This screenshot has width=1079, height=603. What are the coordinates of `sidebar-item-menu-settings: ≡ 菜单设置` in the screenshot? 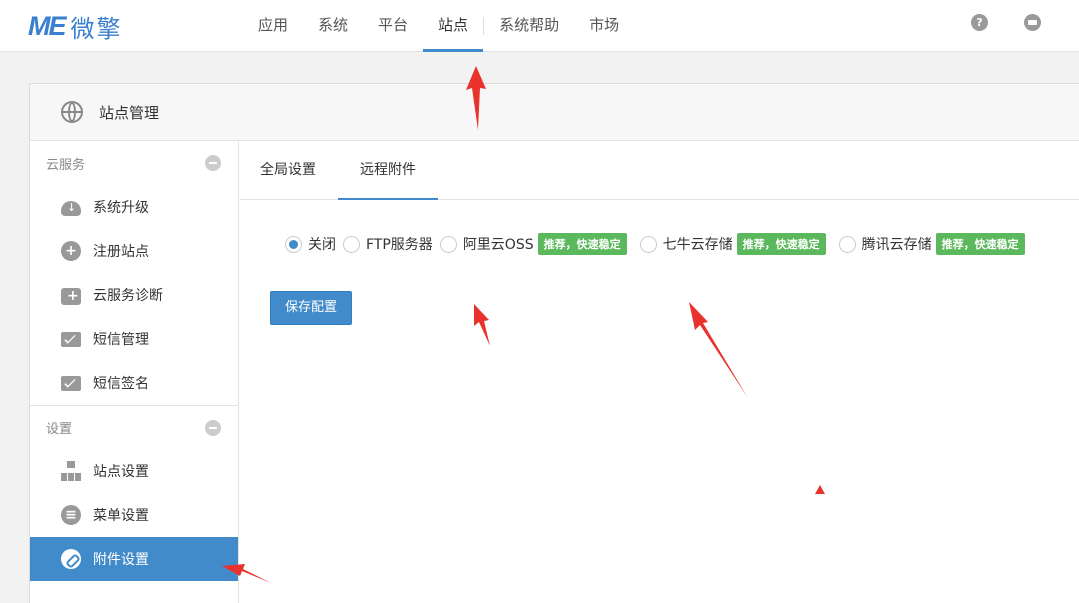 It's located at (134, 515).